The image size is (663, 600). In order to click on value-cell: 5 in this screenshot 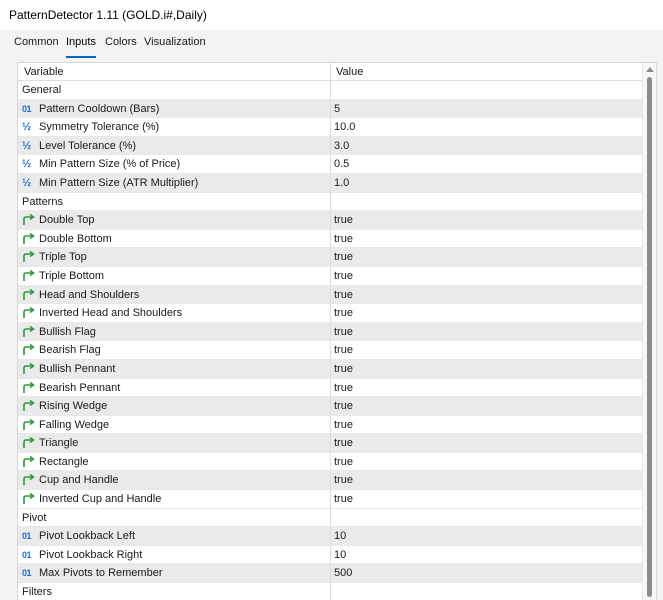, I will do `click(337, 109)`.